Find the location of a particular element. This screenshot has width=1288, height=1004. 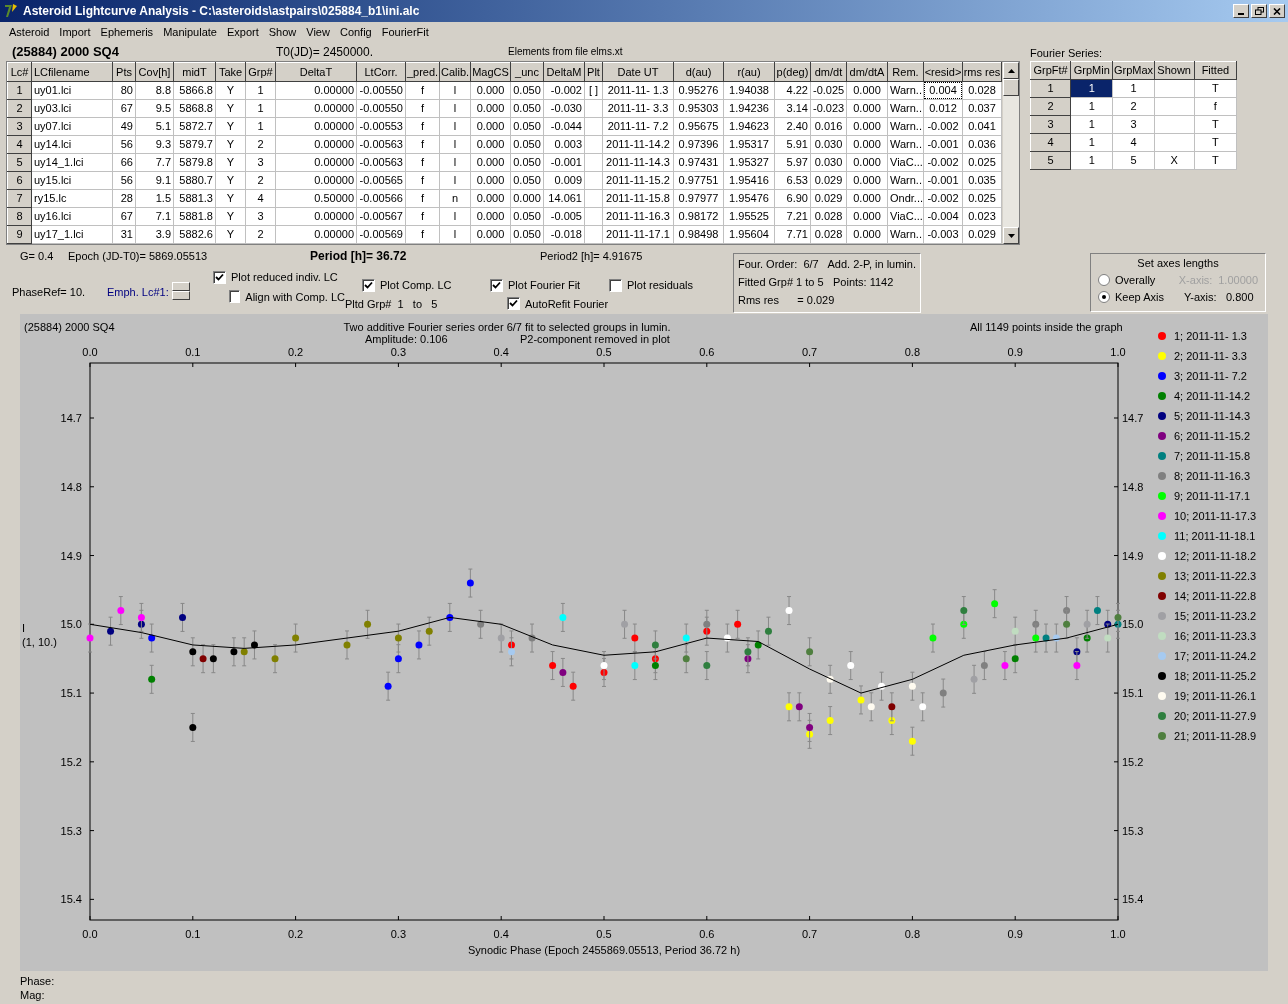

radio-button: Overally is located at coordinates (1138, 280).